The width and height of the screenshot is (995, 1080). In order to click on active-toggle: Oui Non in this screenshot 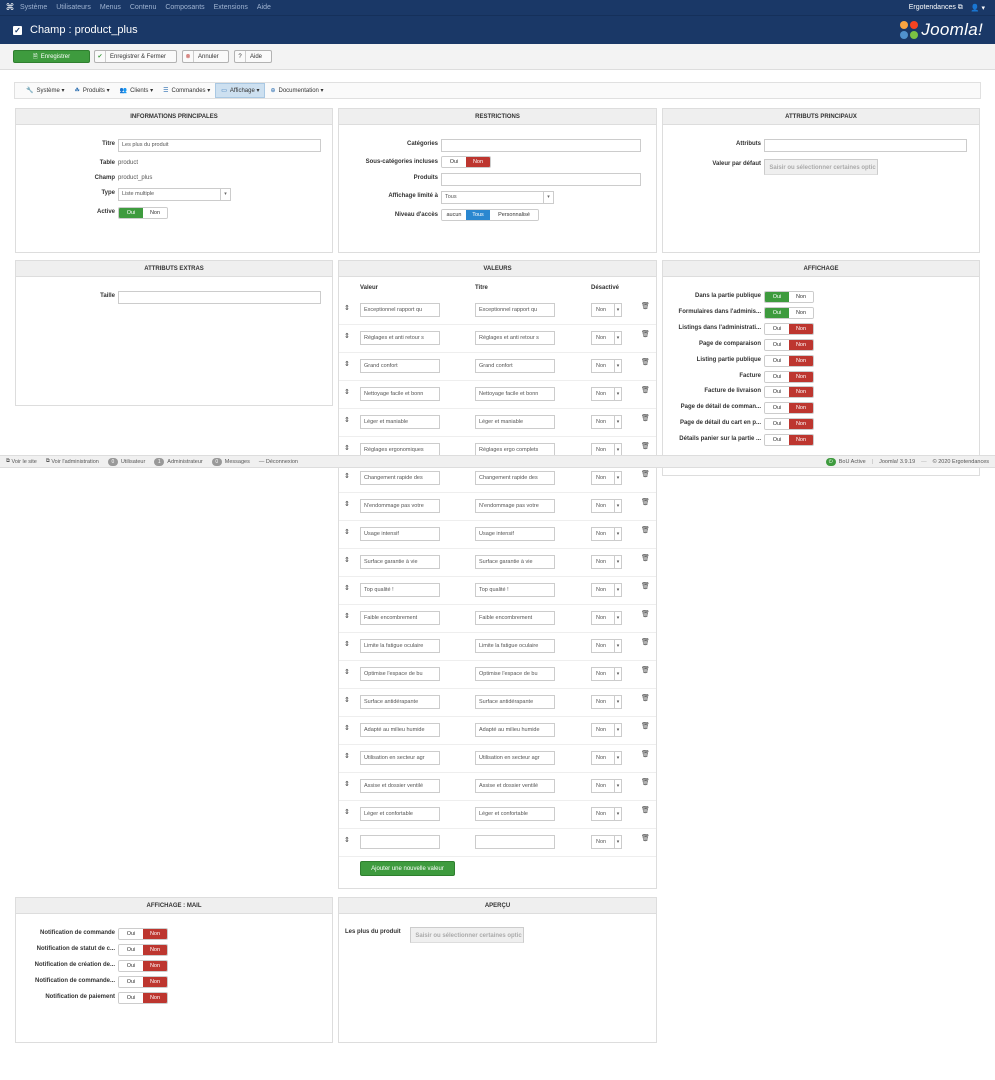, I will do `click(143, 213)`.